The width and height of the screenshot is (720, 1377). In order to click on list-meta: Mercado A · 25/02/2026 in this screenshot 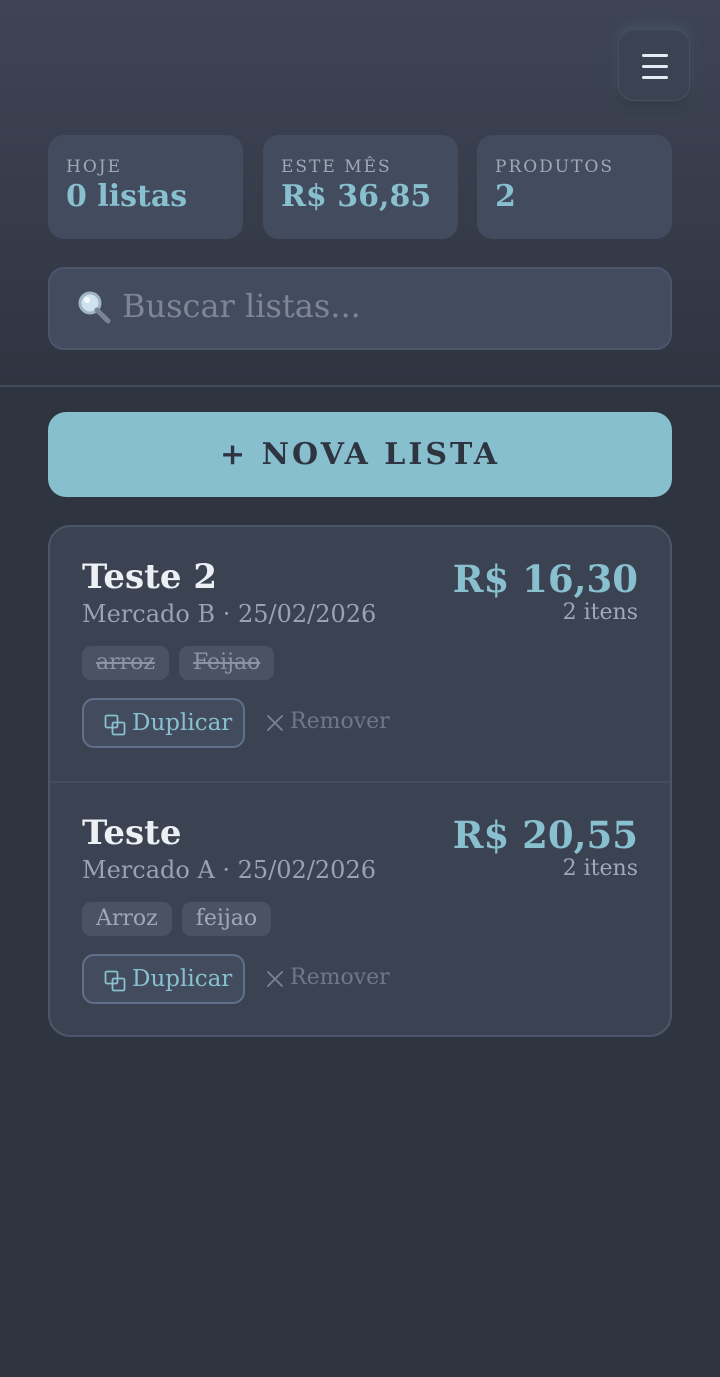, I will do `click(229, 870)`.